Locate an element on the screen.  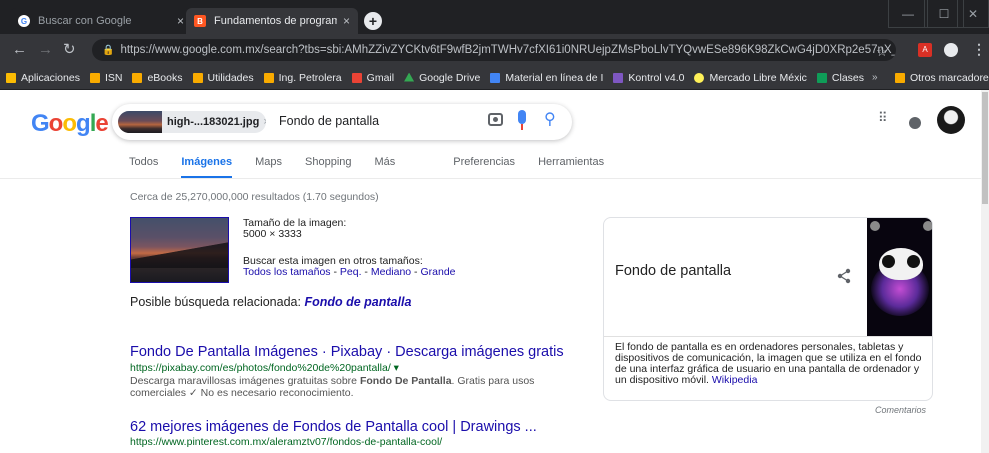
bookmark-kontrol: Kontrol v4.0 is located at coordinates (648, 78).